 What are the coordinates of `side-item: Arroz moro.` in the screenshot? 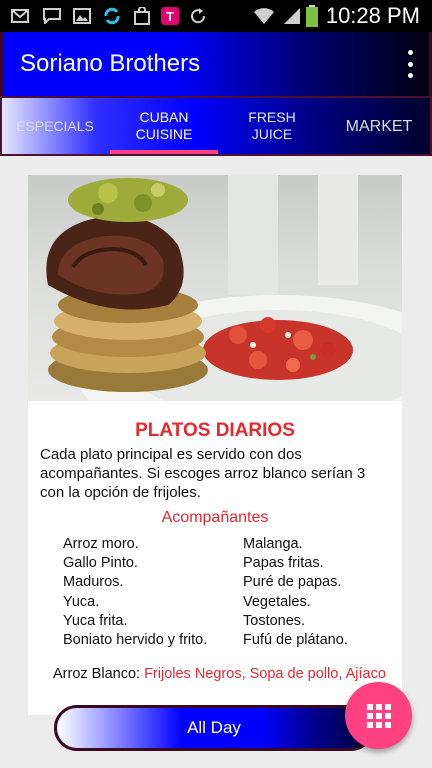 It's located at (101, 544).